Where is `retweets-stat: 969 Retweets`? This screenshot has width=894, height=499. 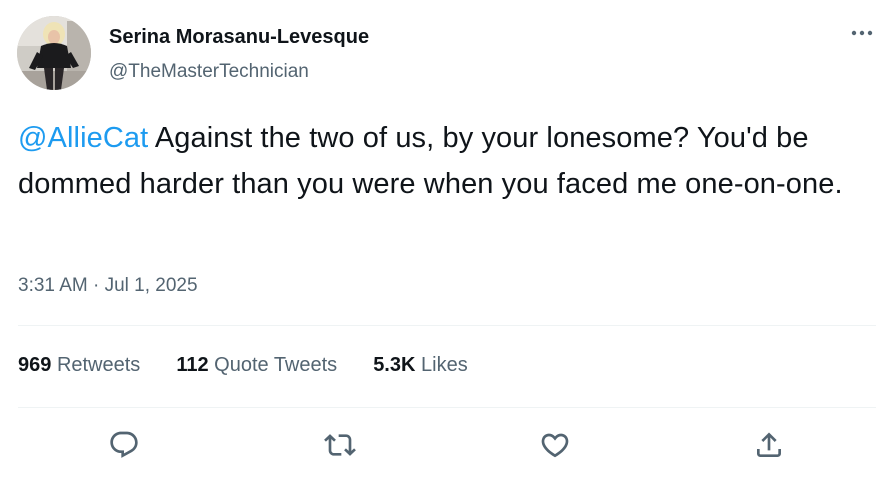 retweets-stat: 969 Retweets is located at coordinates (79, 365).